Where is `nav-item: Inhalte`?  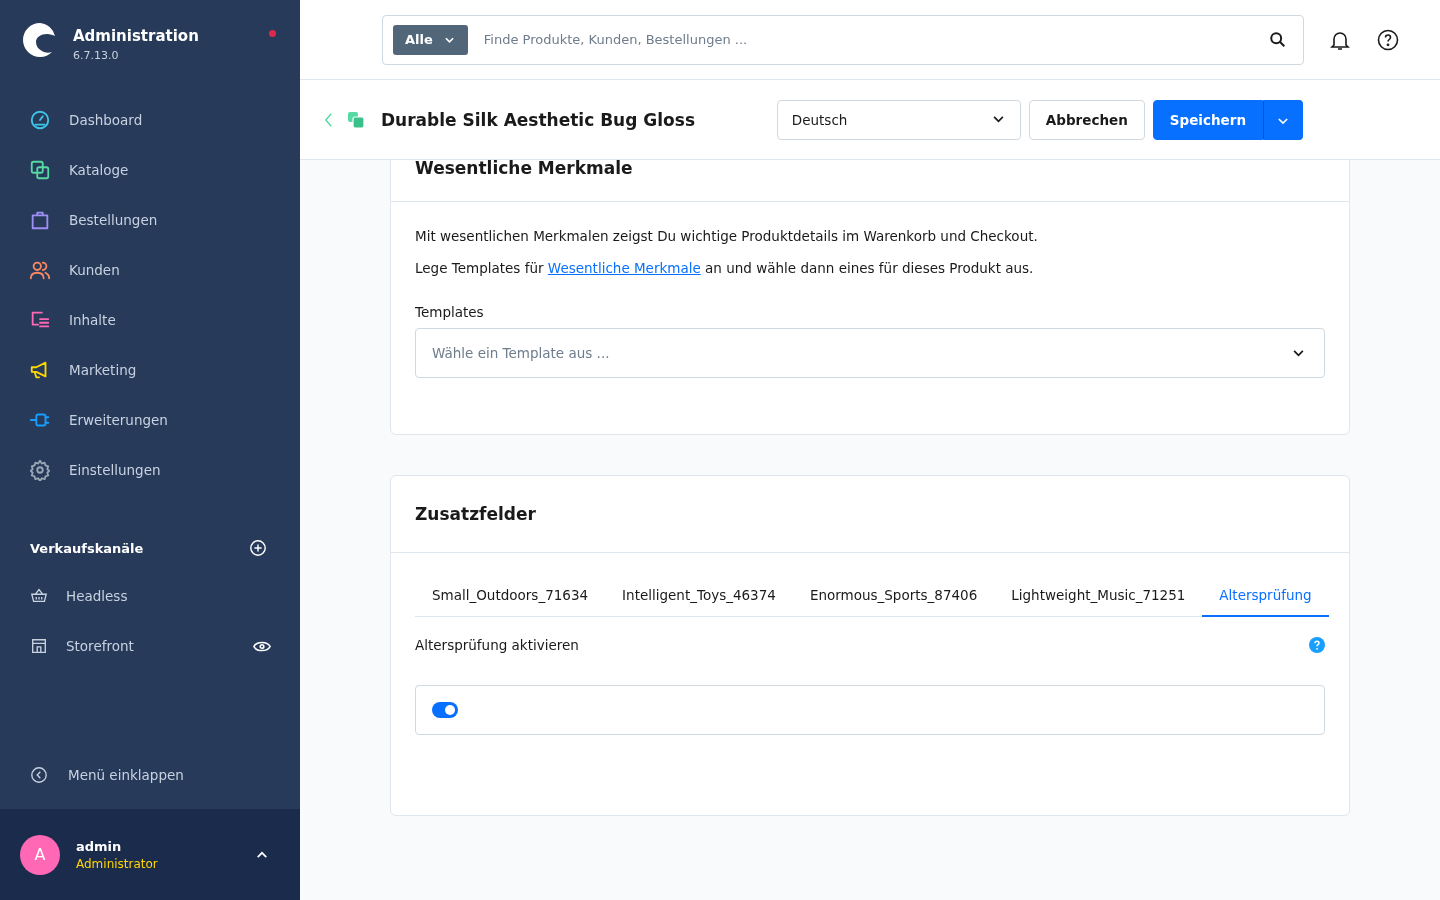
nav-item: Inhalte is located at coordinates (150, 320).